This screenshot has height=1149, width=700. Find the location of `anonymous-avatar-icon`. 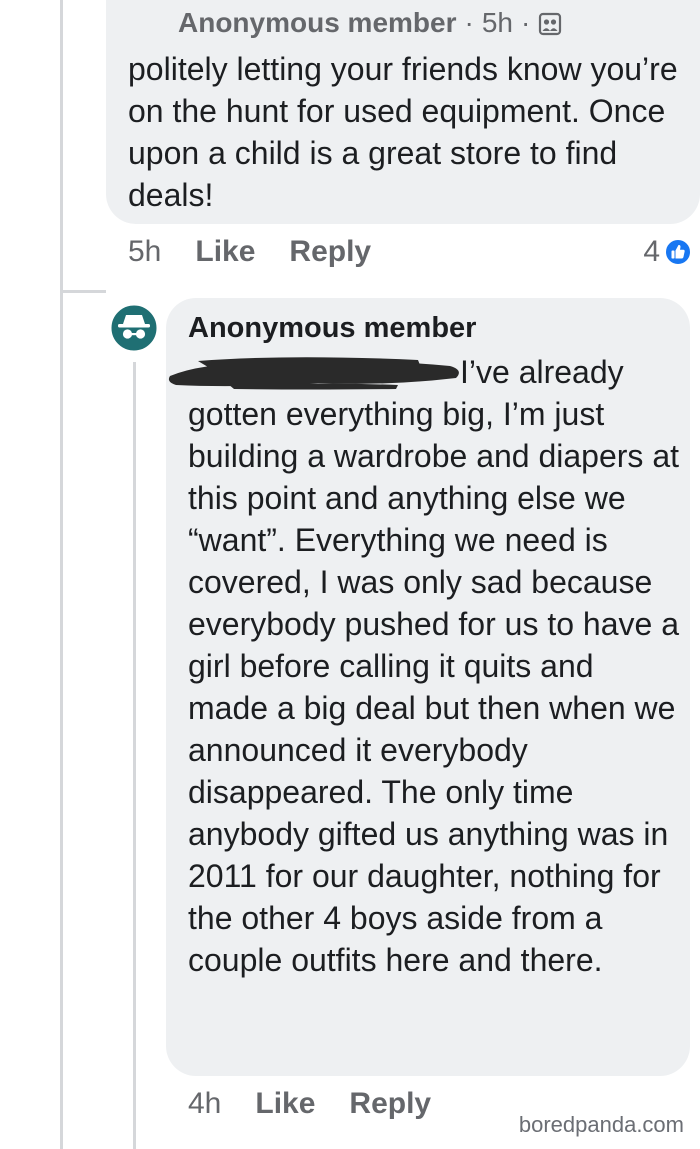

anonymous-avatar-icon is located at coordinates (134, 328).